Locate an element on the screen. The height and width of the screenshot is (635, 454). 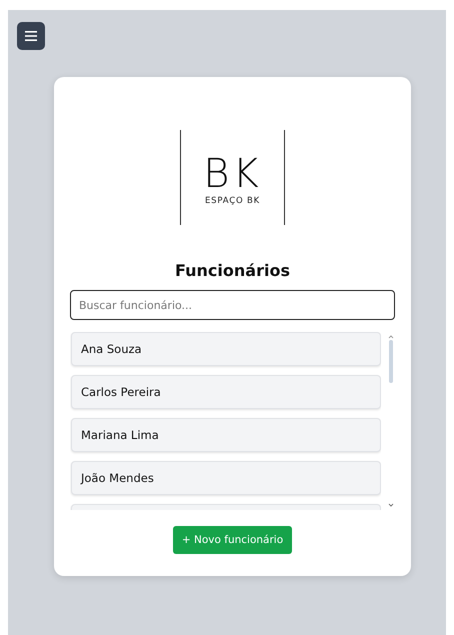
employee-item: João Mendes is located at coordinates (226, 478).